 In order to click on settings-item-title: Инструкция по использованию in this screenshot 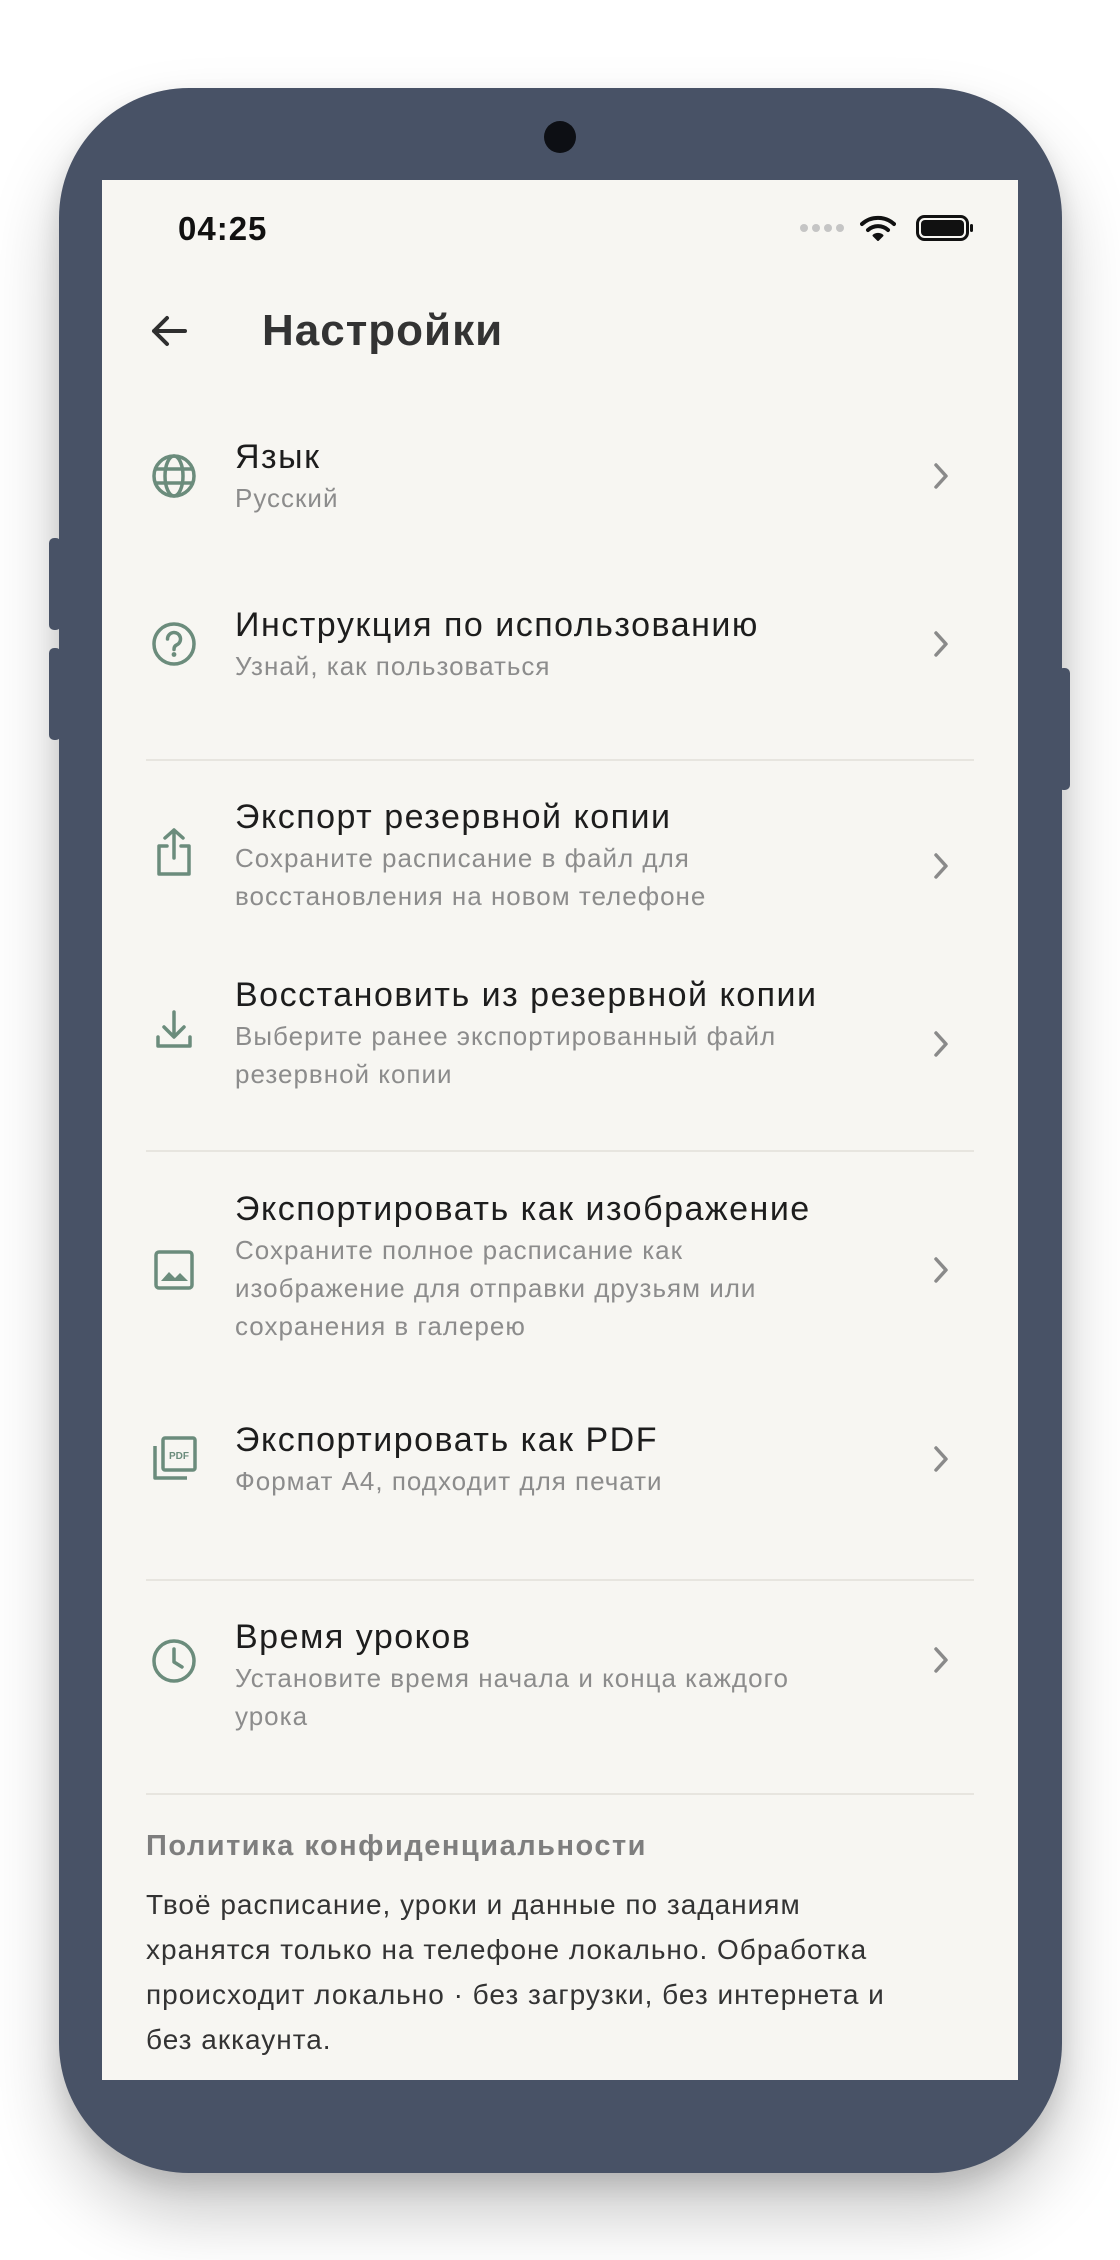, I will do `click(497, 625)`.